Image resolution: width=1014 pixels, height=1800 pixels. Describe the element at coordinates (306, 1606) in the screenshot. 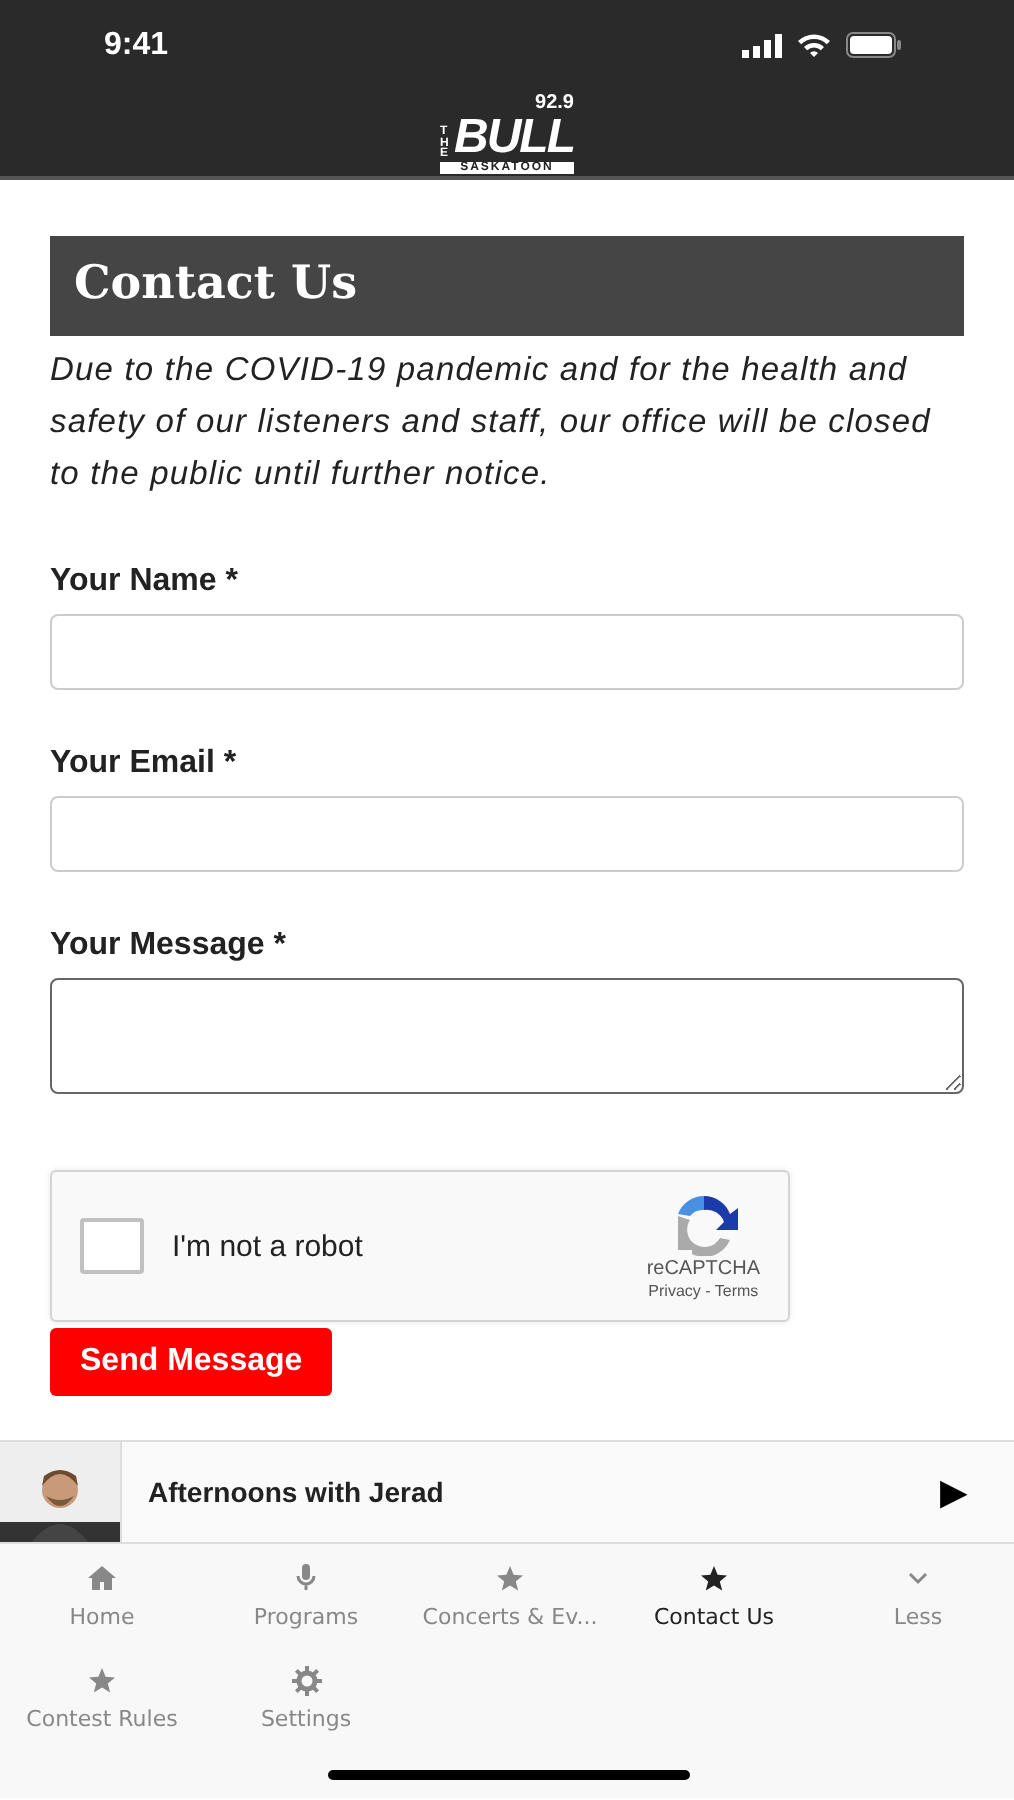

I see `tab-item: Programs` at that location.